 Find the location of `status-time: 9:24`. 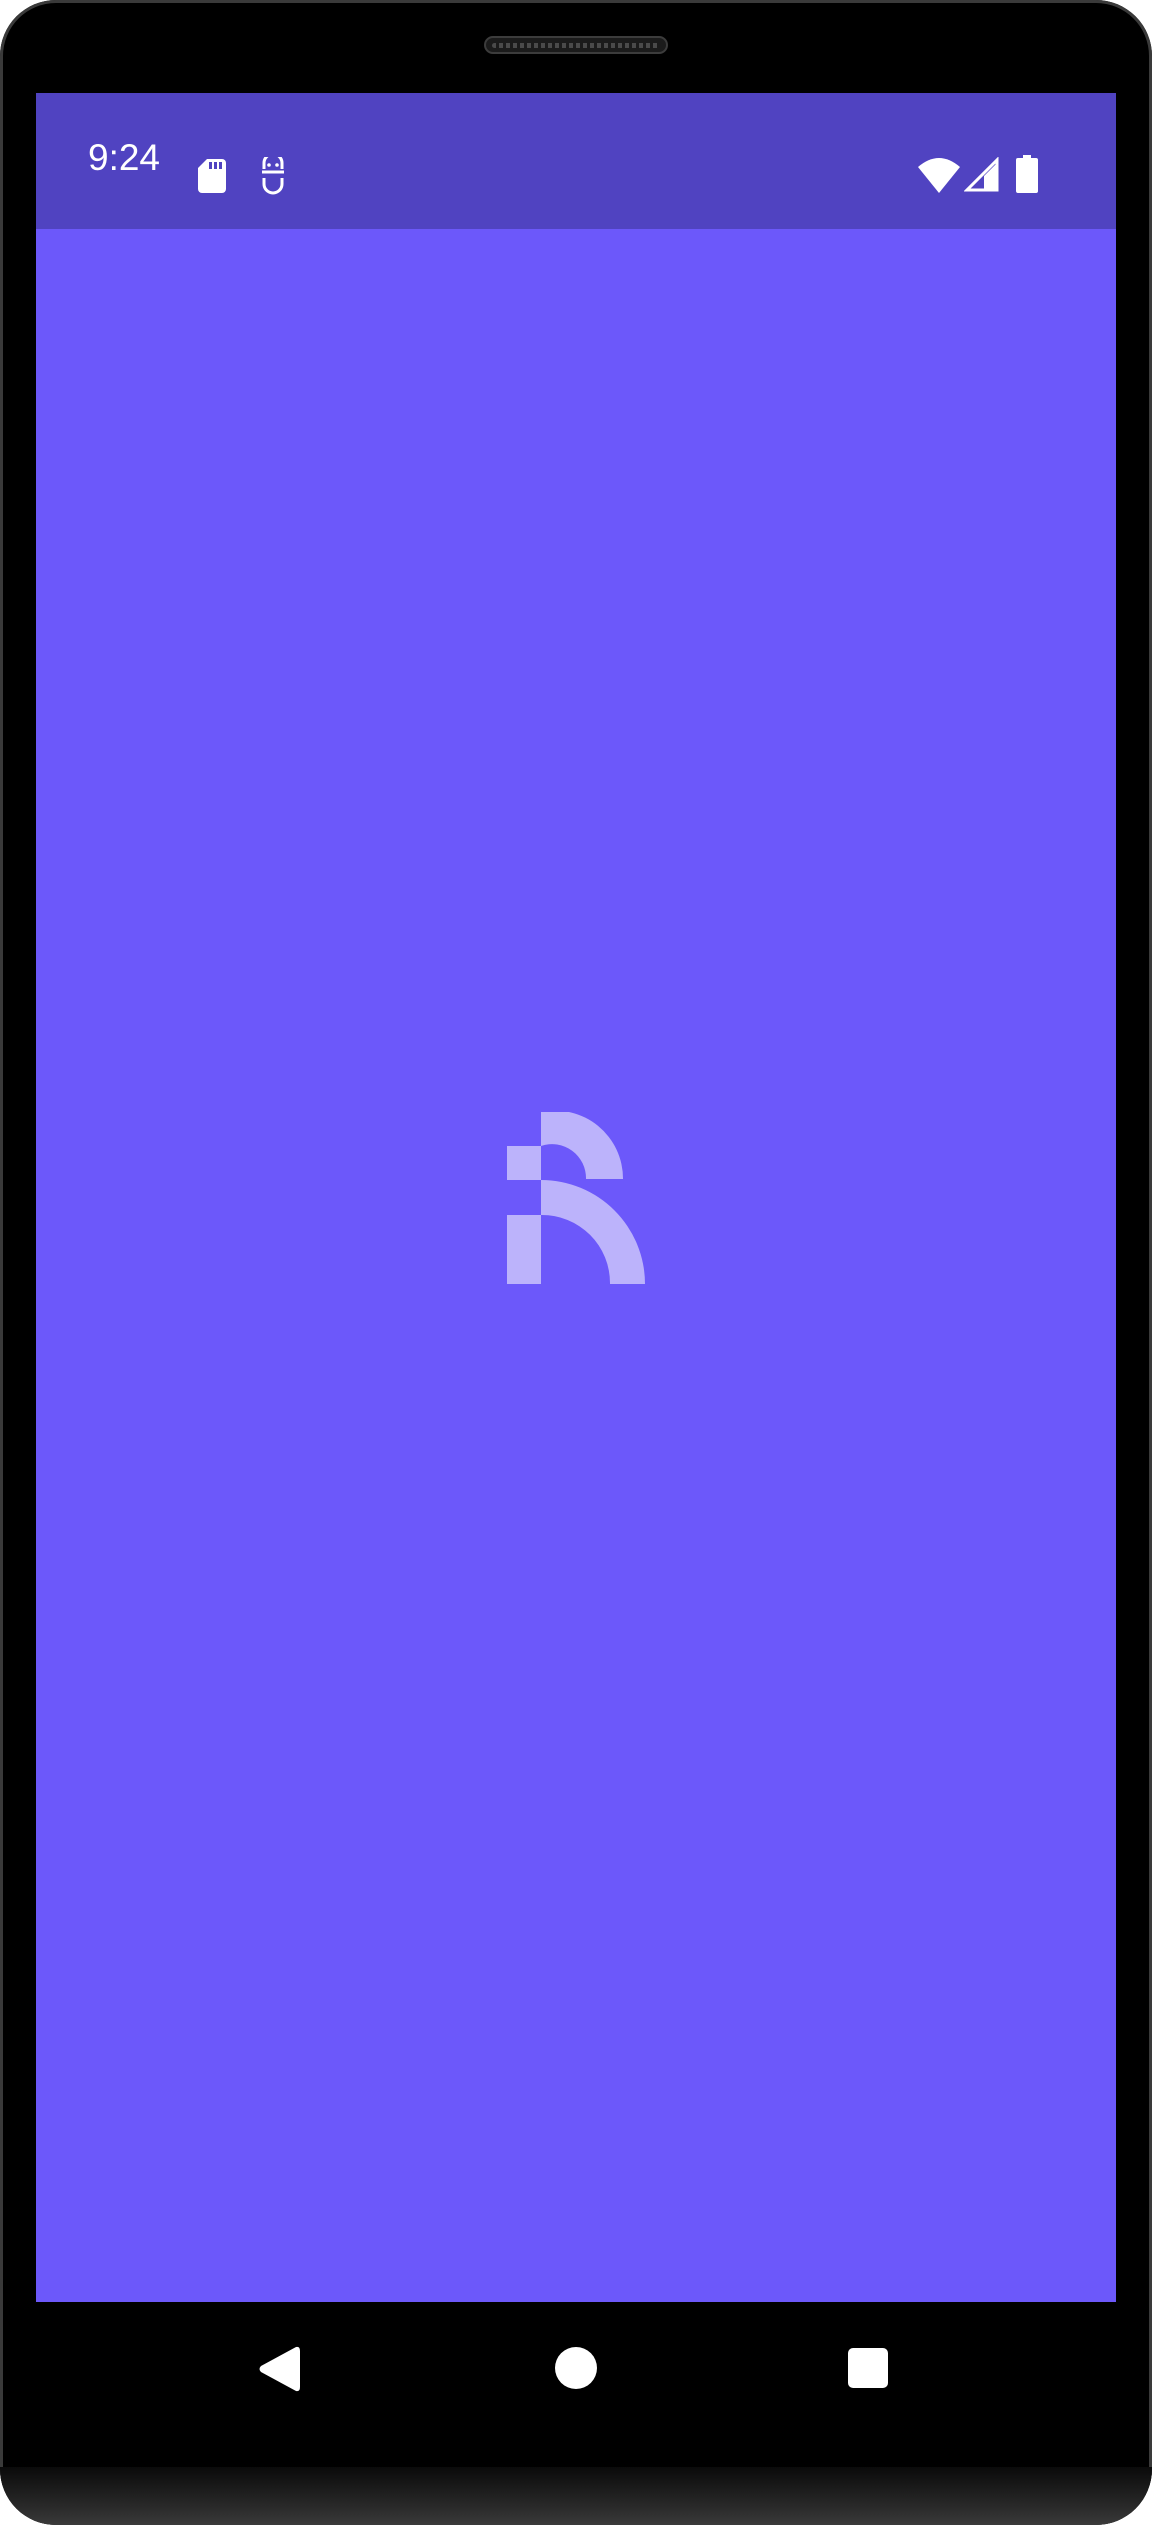

status-time: 9:24 is located at coordinates (124, 157).